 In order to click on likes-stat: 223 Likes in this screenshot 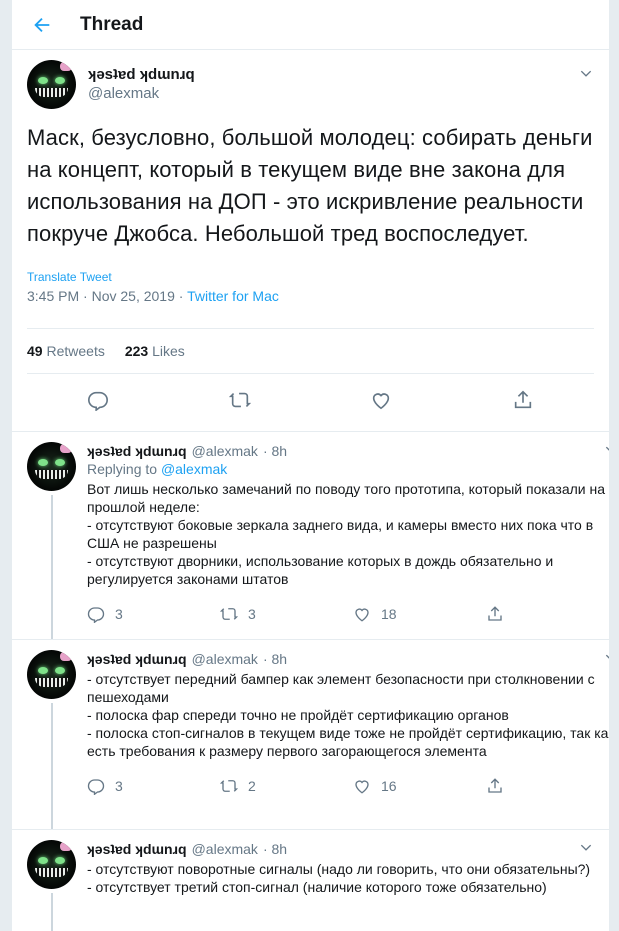, I will do `click(155, 351)`.